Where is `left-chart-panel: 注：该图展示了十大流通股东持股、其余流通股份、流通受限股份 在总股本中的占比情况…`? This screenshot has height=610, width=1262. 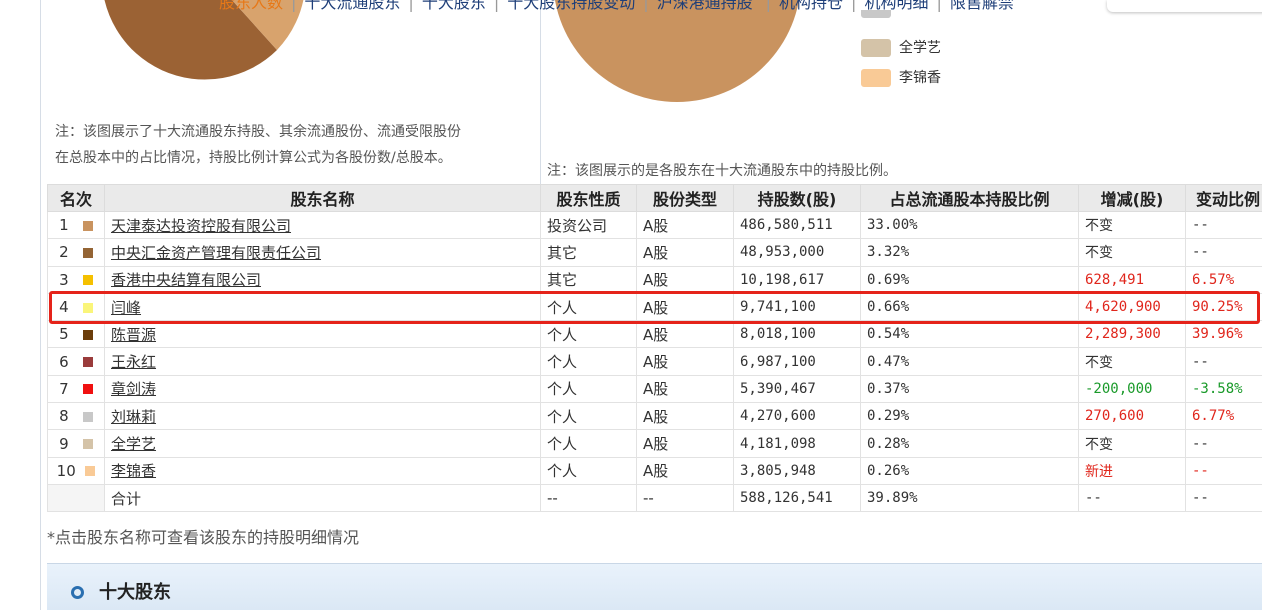
left-chart-panel: 注：该图展示了十大流通股东持股、其余流通股份、流通受限股份 在总股本中的占比情况… is located at coordinates (294, 92).